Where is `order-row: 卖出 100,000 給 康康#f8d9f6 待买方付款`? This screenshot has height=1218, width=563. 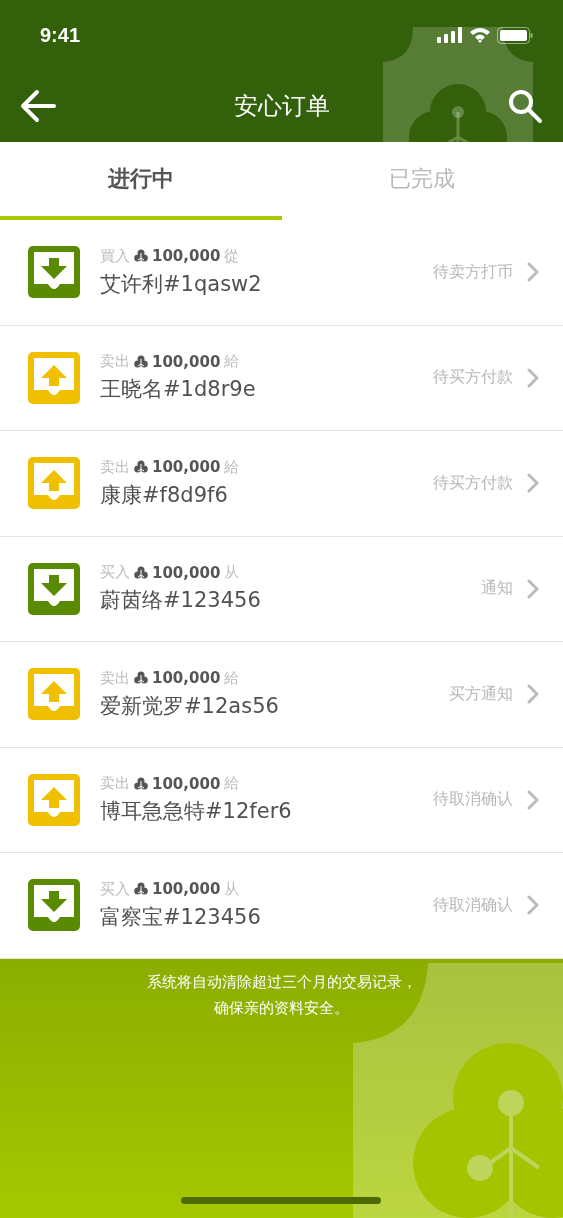
order-row: 卖出 100,000 給 康康#f8d9f6 待买方付款 is located at coordinates (281, 484).